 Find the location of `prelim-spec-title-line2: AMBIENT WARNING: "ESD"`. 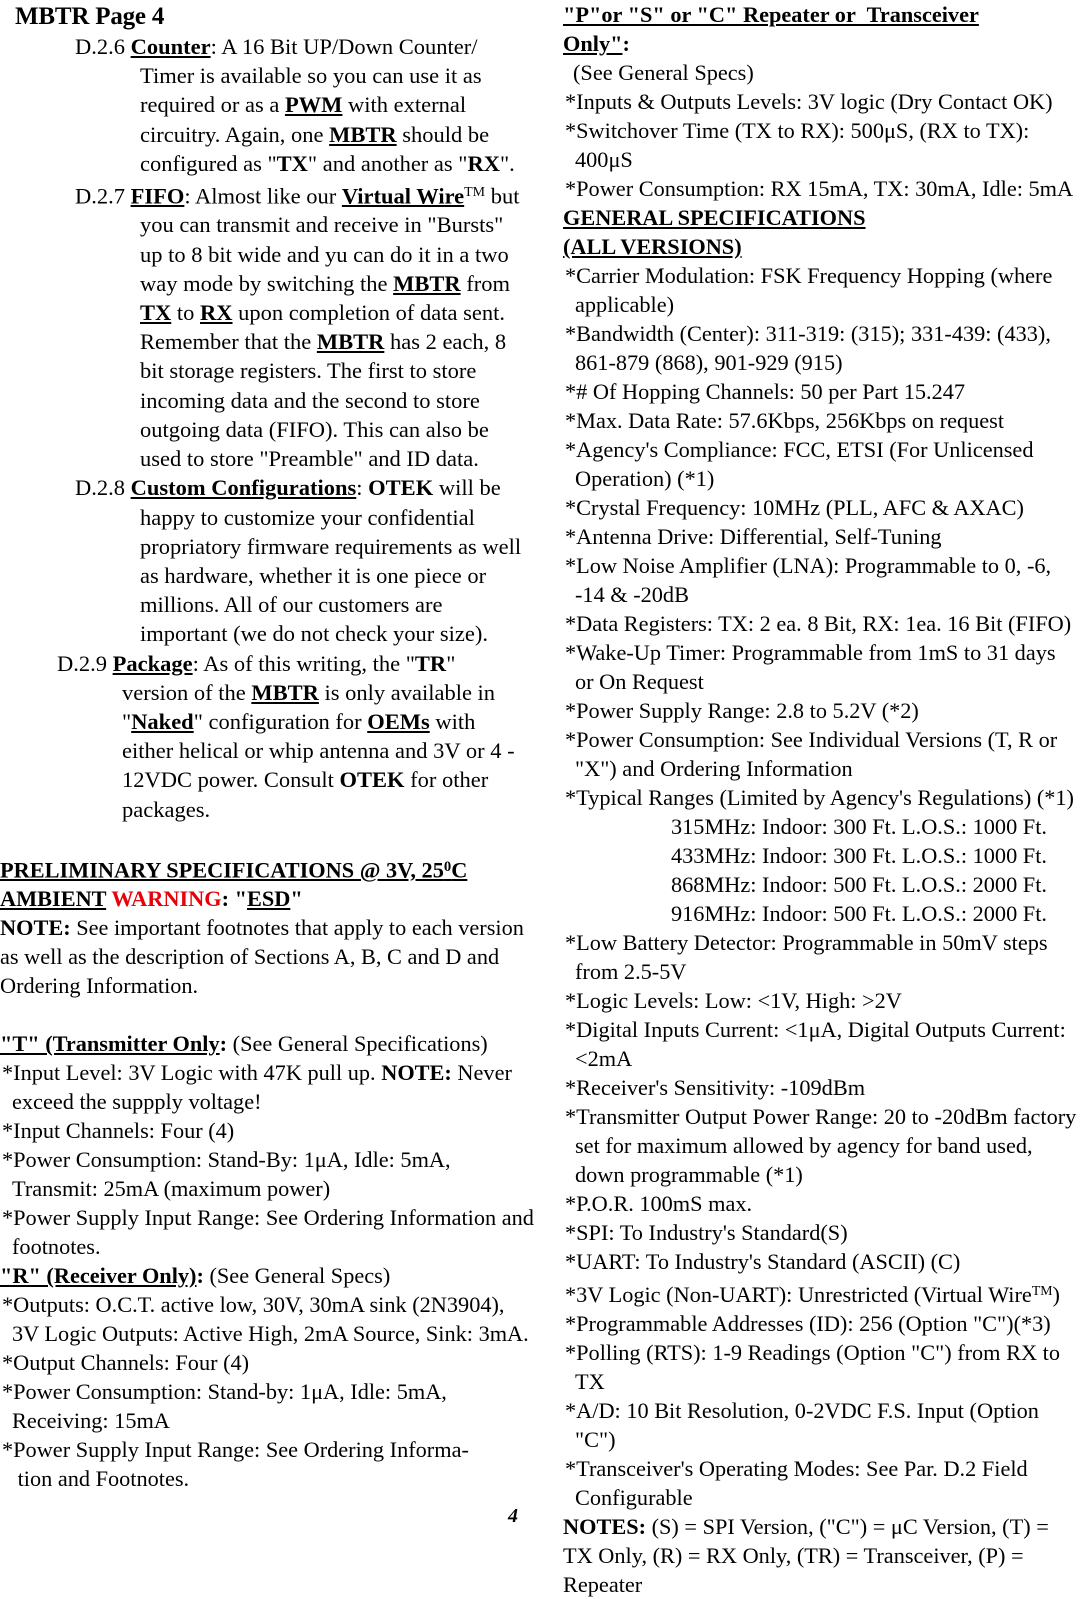

prelim-spec-title-line2: AMBIENT WARNING: "ESD" is located at coordinates (151, 899).